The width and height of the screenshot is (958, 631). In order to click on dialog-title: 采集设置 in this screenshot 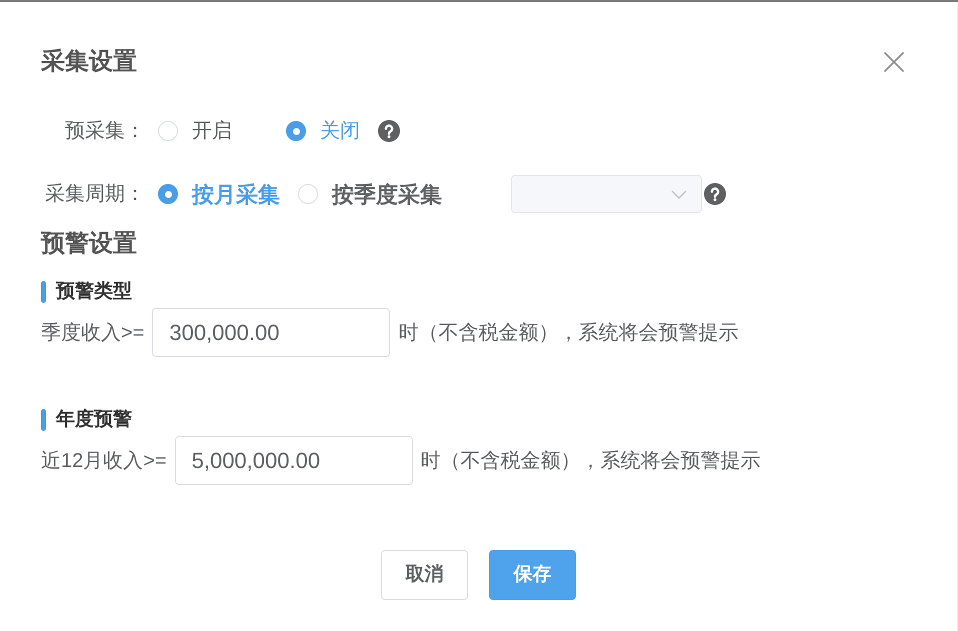, I will do `click(89, 62)`.